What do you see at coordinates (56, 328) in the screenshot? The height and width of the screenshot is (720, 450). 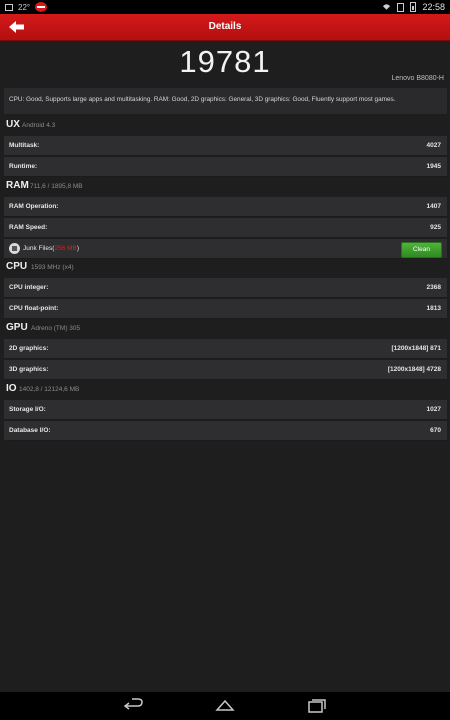 I see `section-subtitle: Adreno (TM) 305` at bounding box center [56, 328].